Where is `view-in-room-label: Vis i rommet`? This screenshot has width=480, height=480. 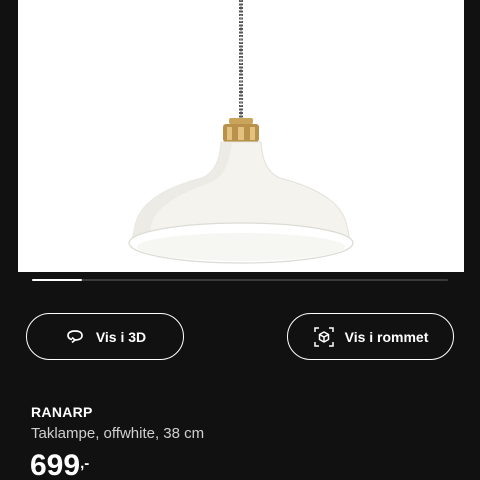
view-in-room-label: Vis i rommet is located at coordinates (386, 336).